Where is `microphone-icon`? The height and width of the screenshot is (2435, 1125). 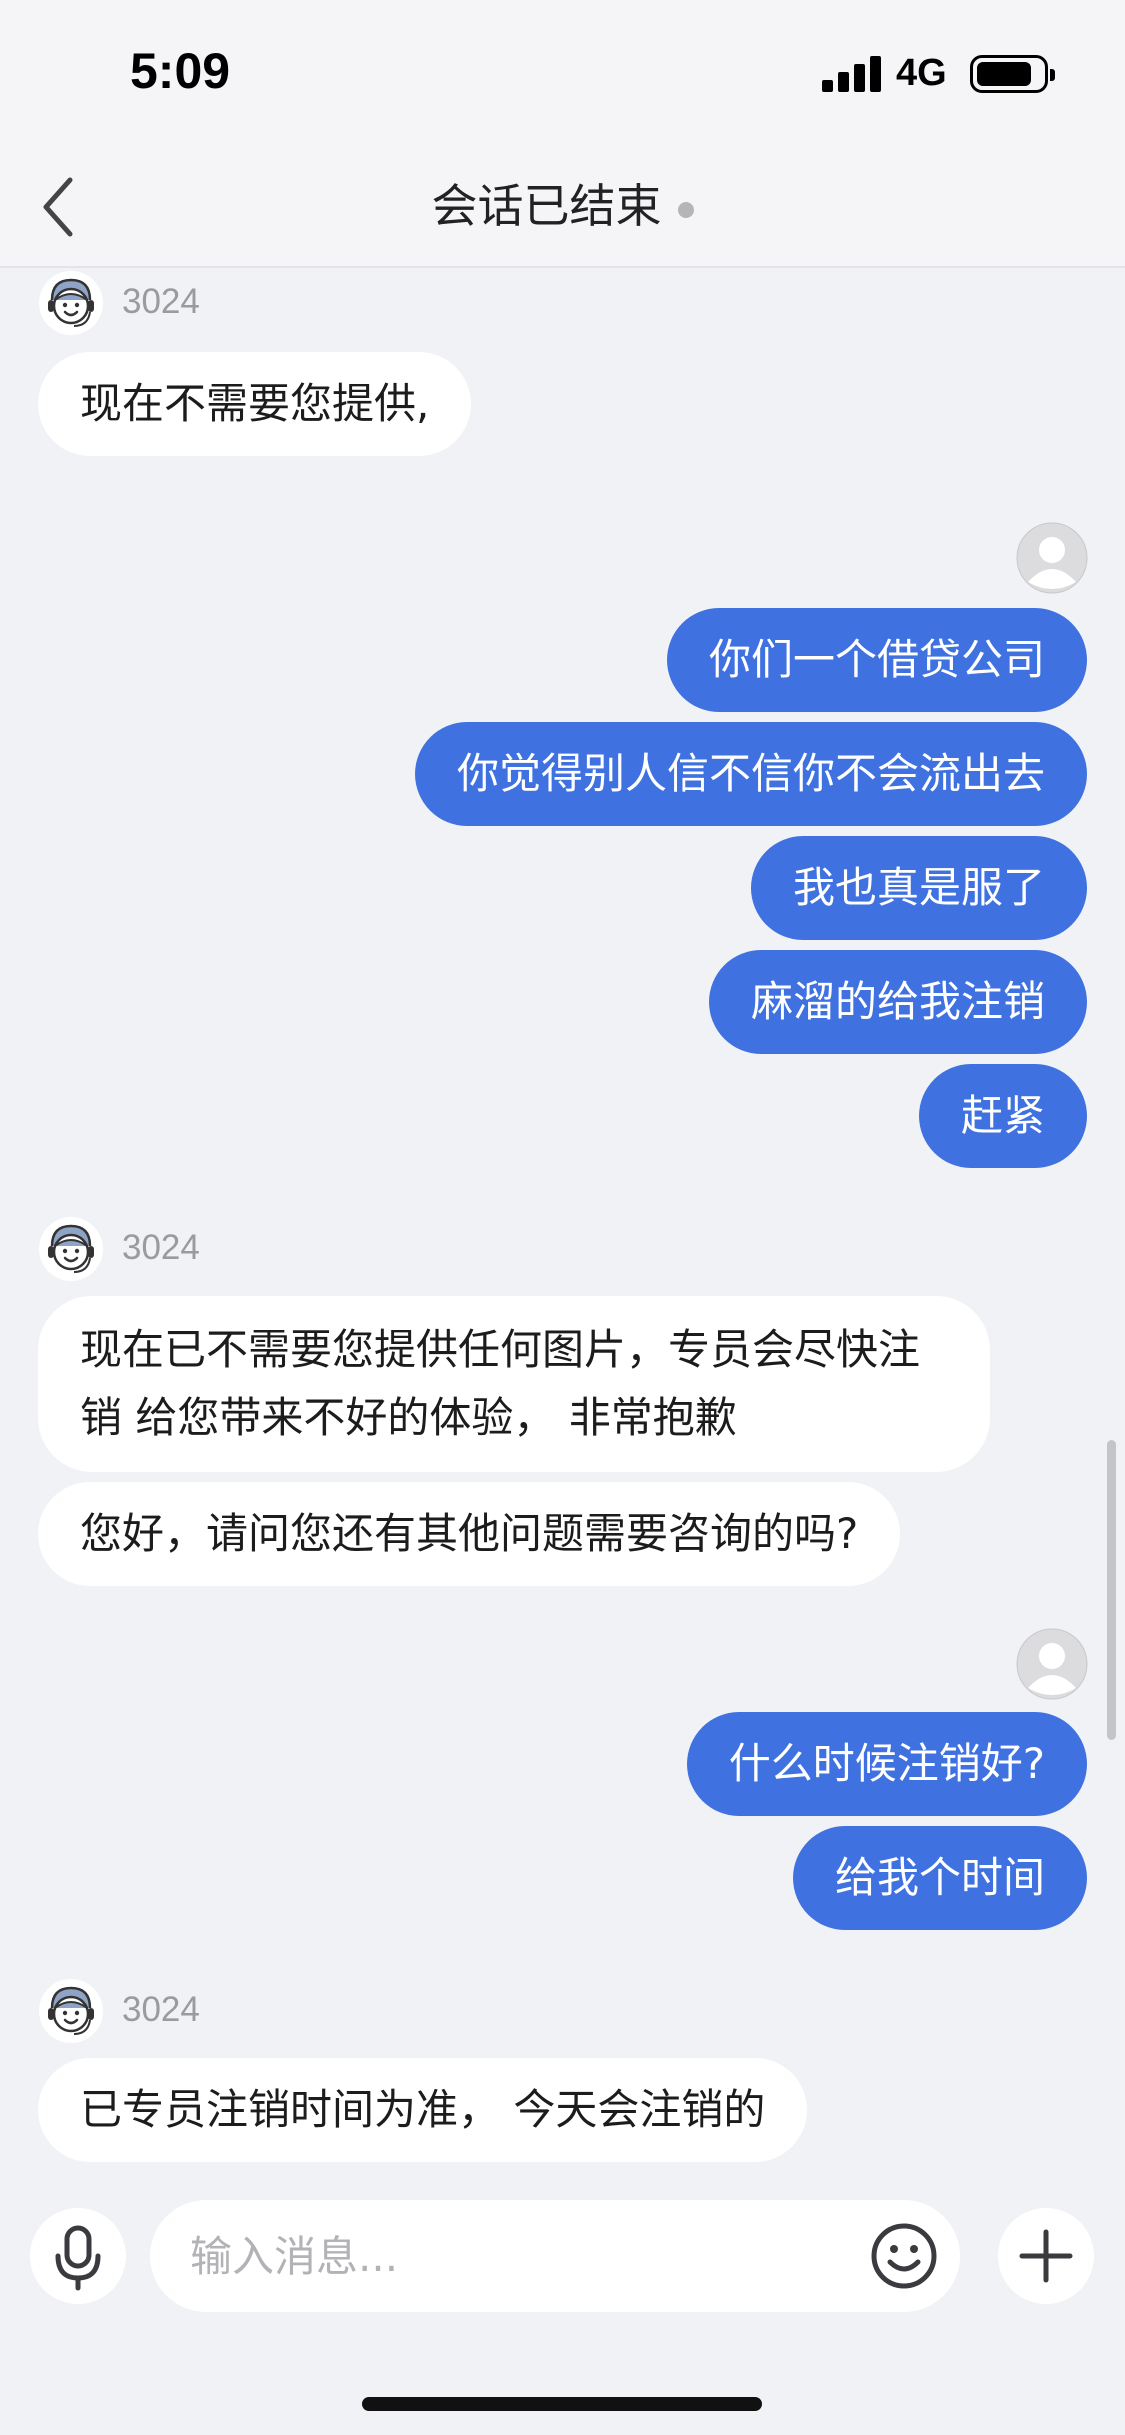
microphone-icon is located at coordinates (78, 2258).